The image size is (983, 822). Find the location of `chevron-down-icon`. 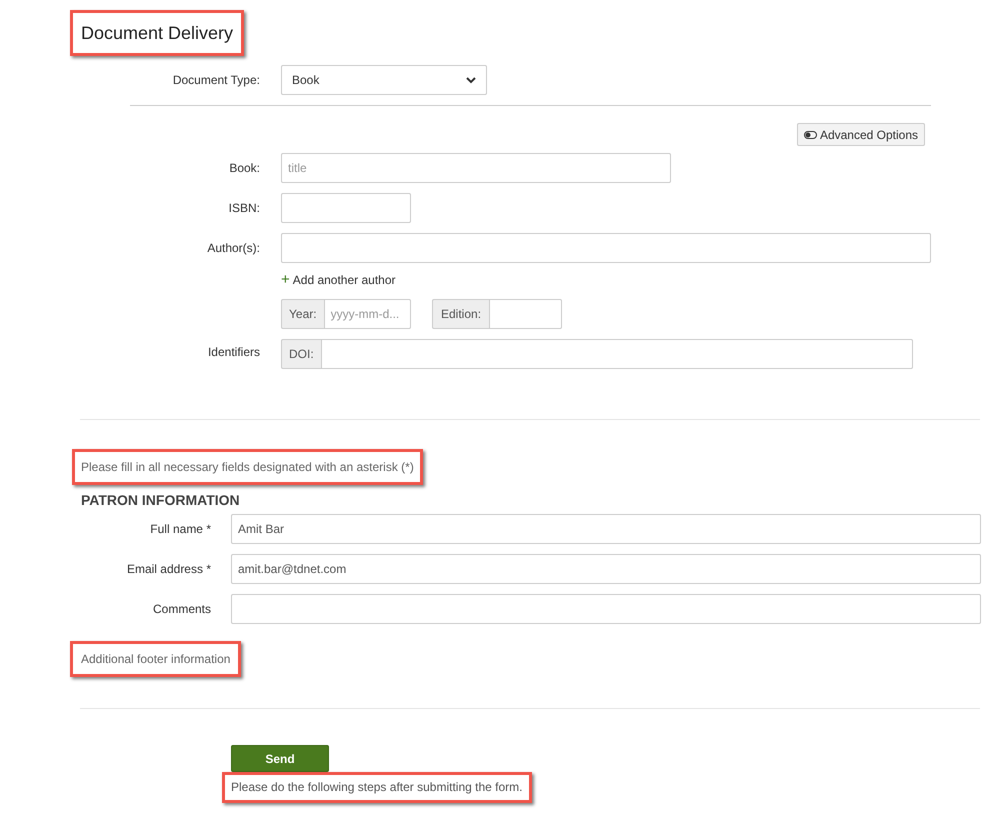

chevron-down-icon is located at coordinates (471, 80).